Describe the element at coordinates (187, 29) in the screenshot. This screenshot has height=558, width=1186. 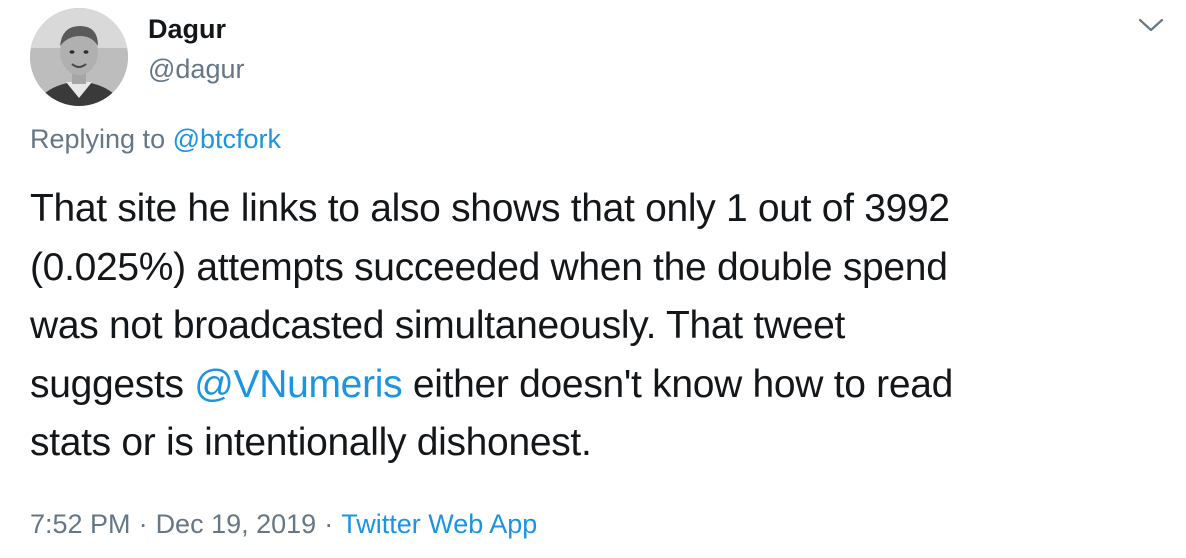
I see `author-display-name: Dagur` at that location.